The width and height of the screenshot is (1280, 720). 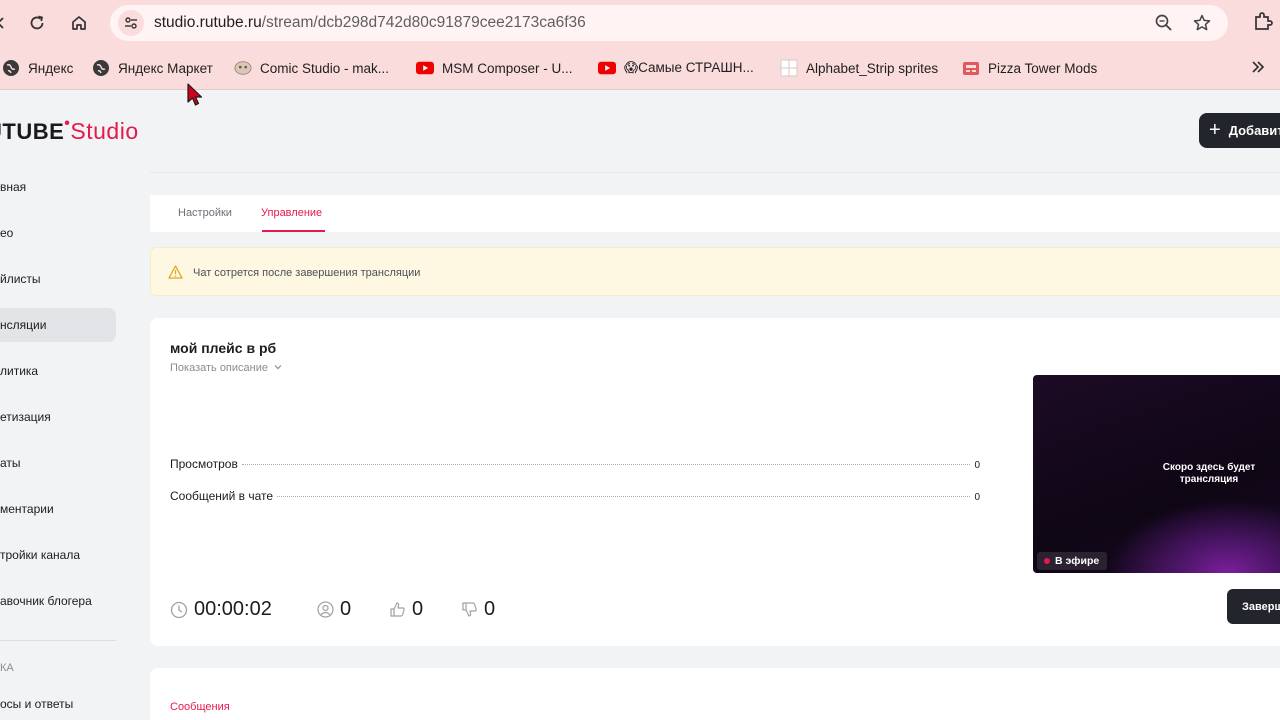 What do you see at coordinates (205, 213) in the screenshot?
I see `tab-settings: Настройки` at bounding box center [205, 213].